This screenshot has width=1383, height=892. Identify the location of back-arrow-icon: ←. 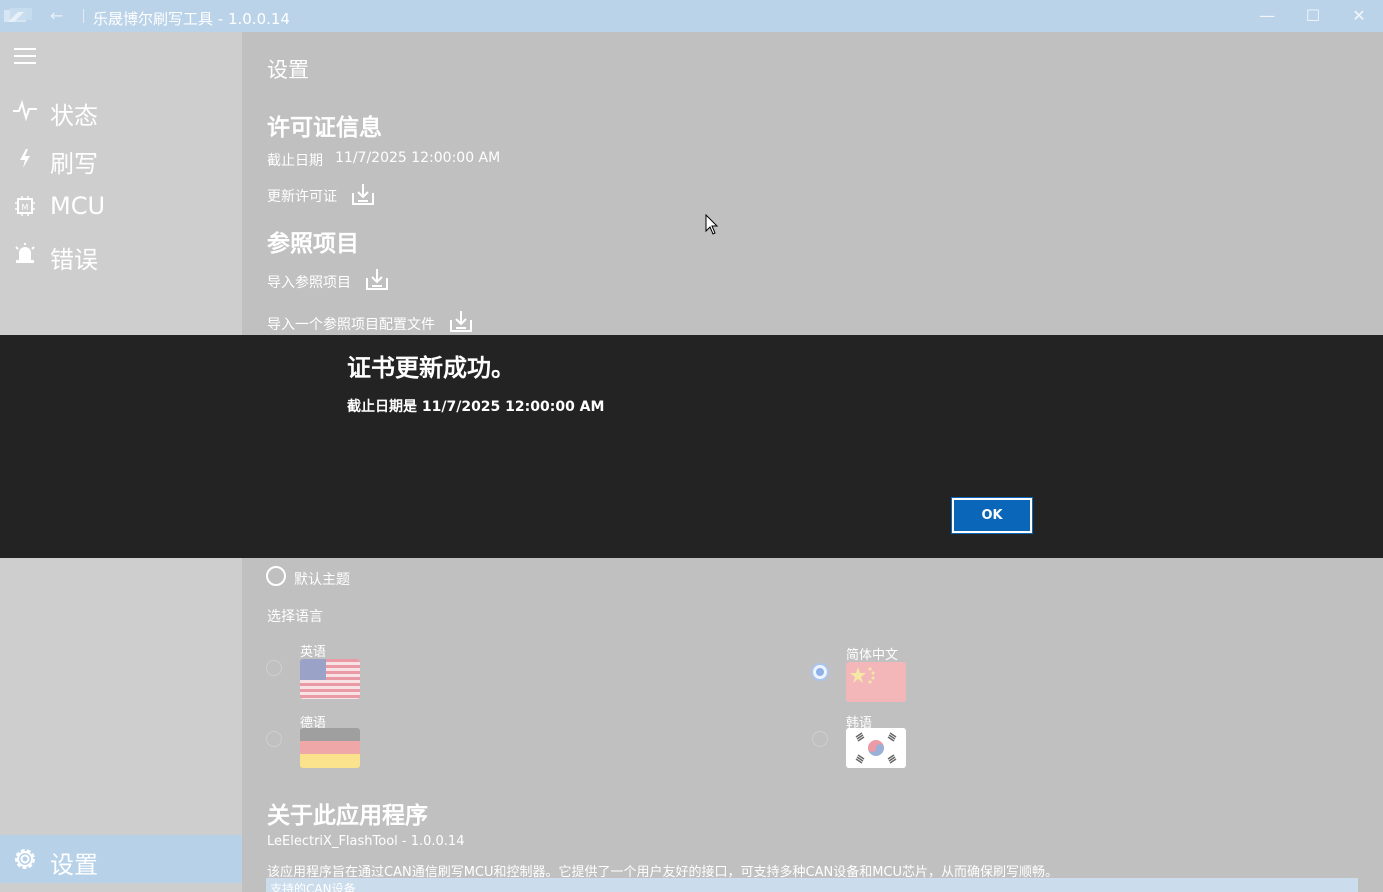
(56, 15).